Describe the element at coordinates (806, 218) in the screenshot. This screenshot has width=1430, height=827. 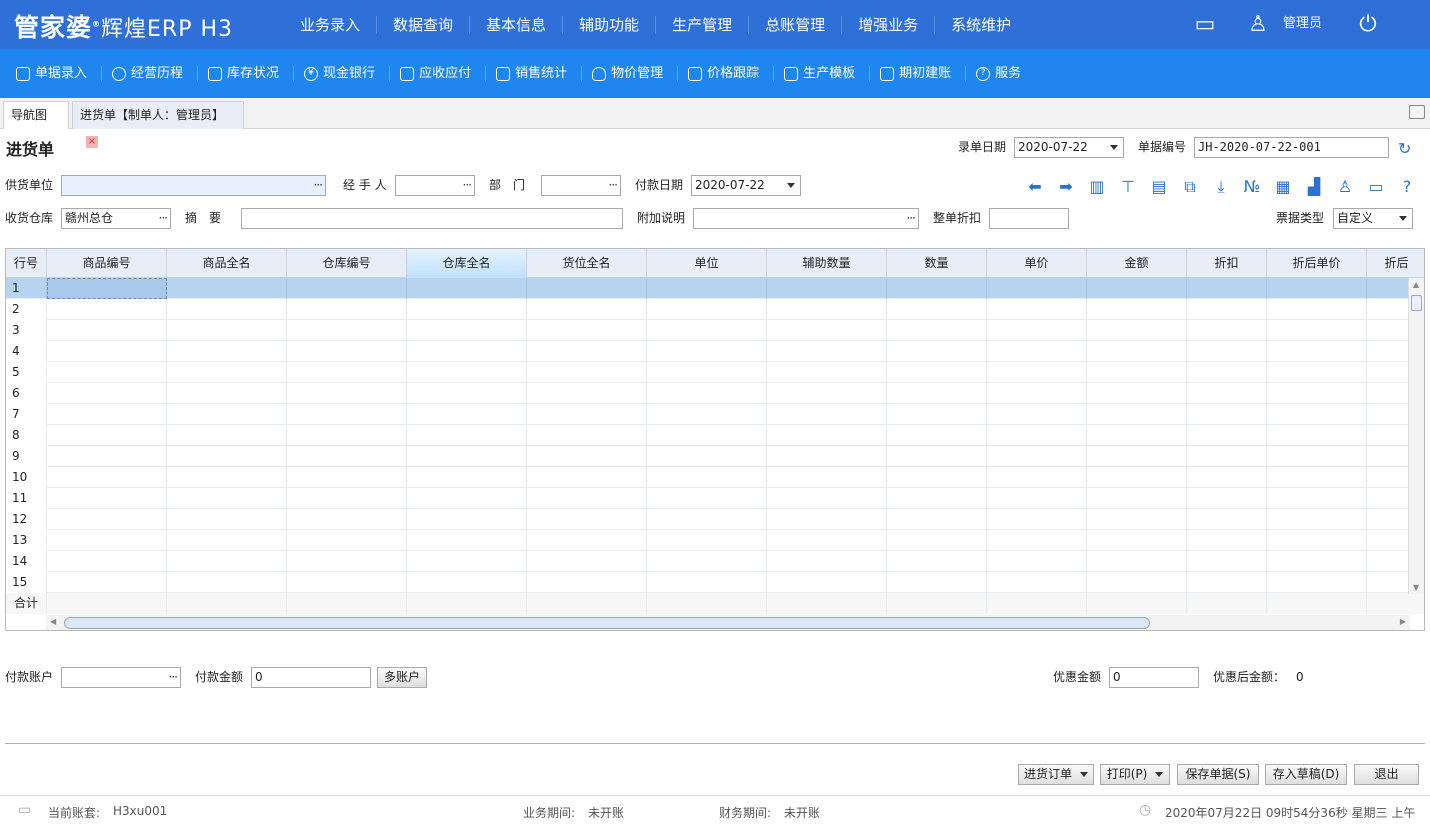
I see `extra-field: ···` at that location.